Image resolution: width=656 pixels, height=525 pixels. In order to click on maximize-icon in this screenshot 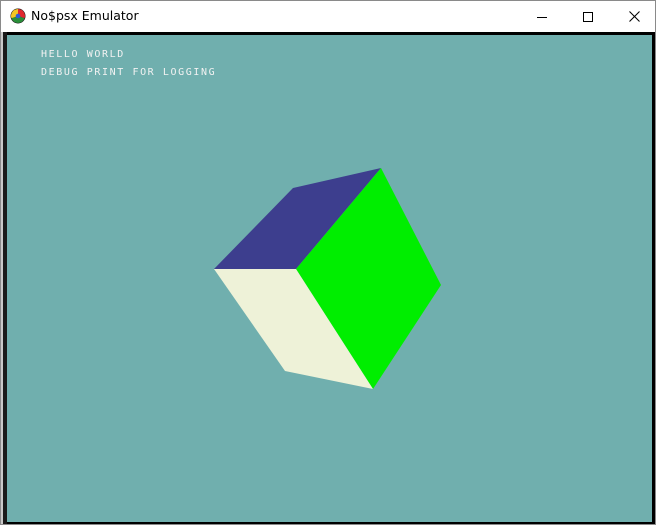, I will do `click(588, 16)`.